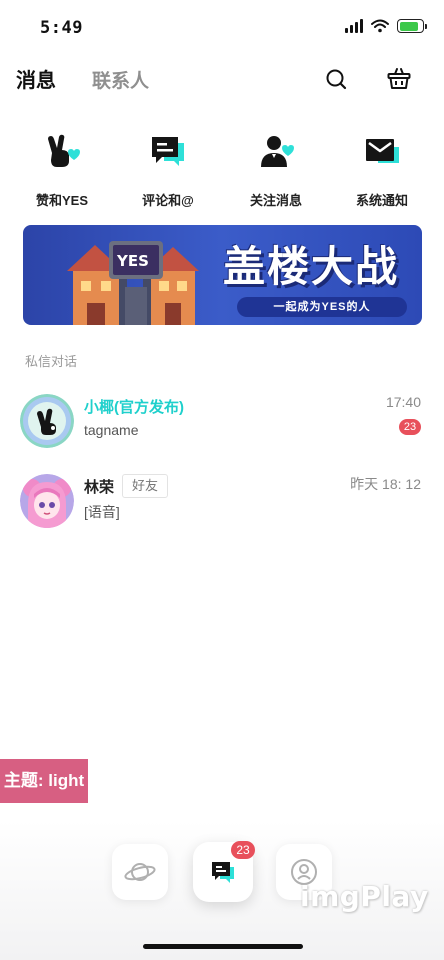 The image size is (444, 960). Describe the element at coordinates (222, 499) in the screenshot. I see `chat-item-linrong: 林荣 好友 [语音] 昨天 18: 12` at that location.